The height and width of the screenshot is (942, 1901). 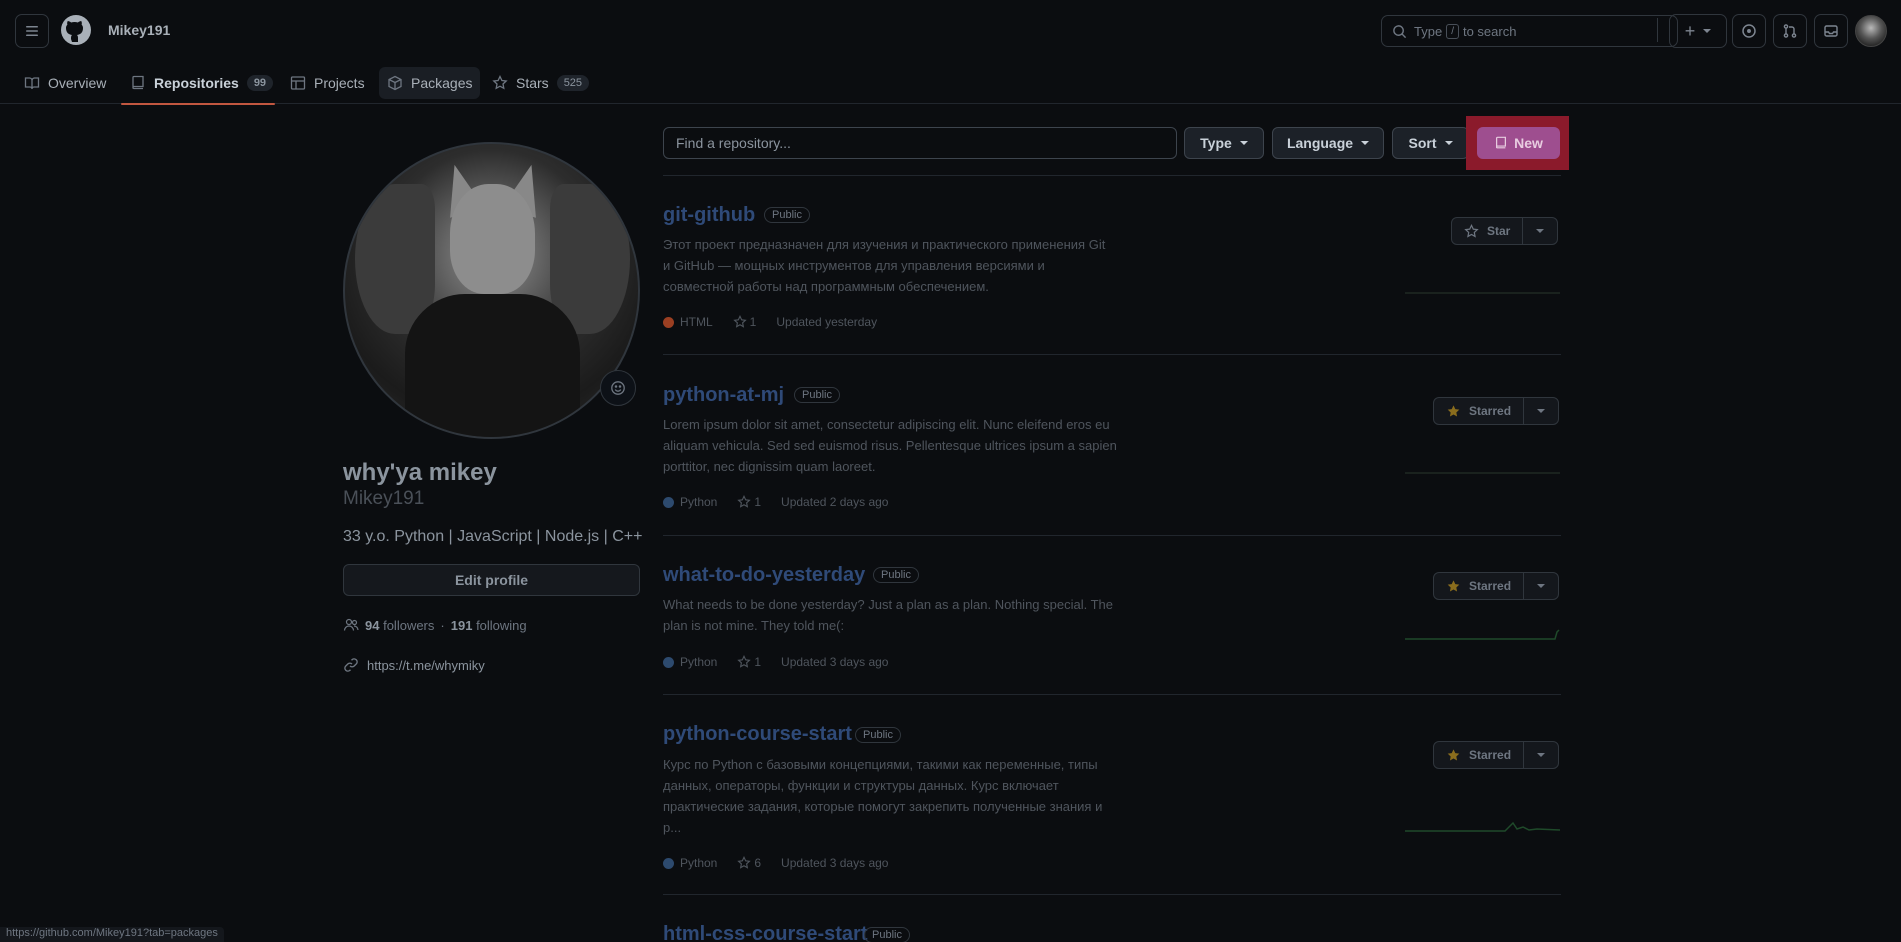 What do you see at coordinates (399, 625) in the screenshot?
I see `followers-link: 94 followers` at bounding box center [399, 625].